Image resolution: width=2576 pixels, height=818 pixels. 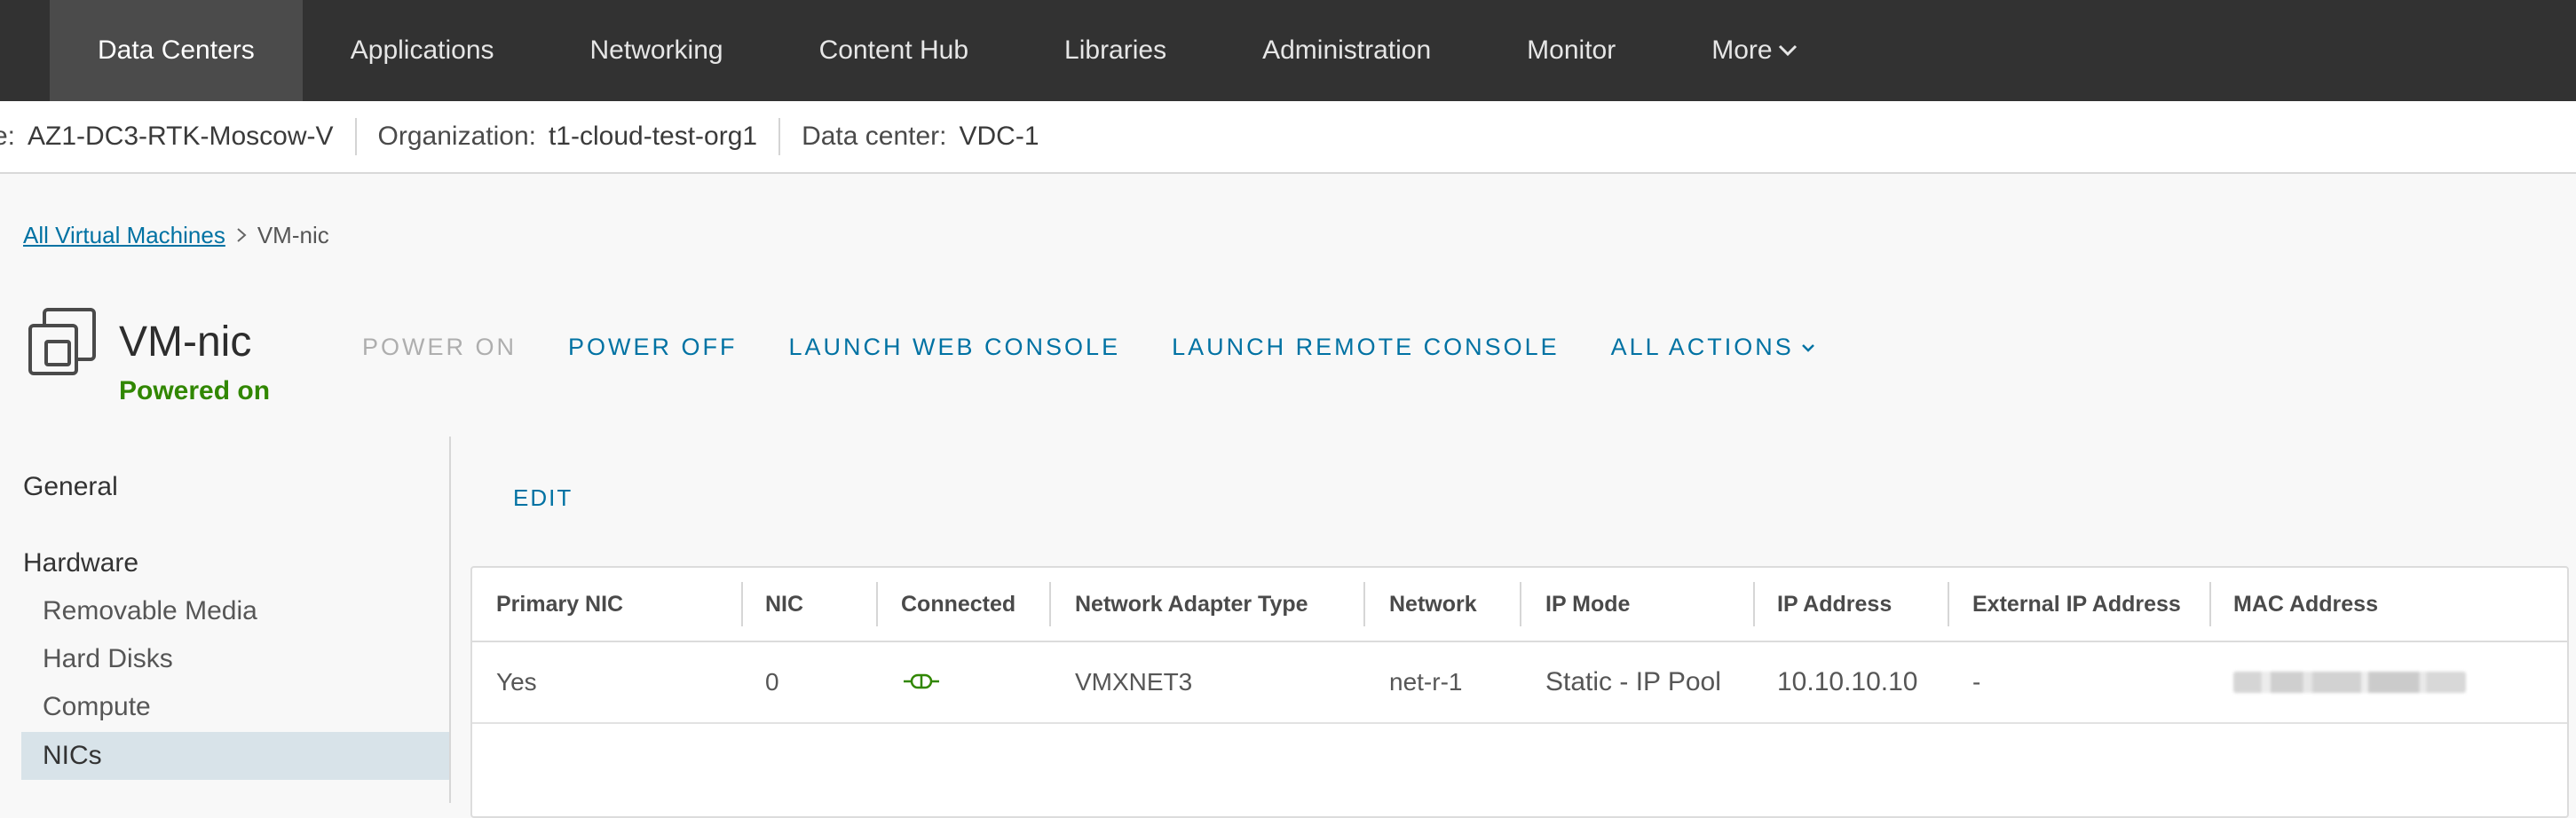 I want to click on column-header-nic: NIC, so click(x=784, y=604).